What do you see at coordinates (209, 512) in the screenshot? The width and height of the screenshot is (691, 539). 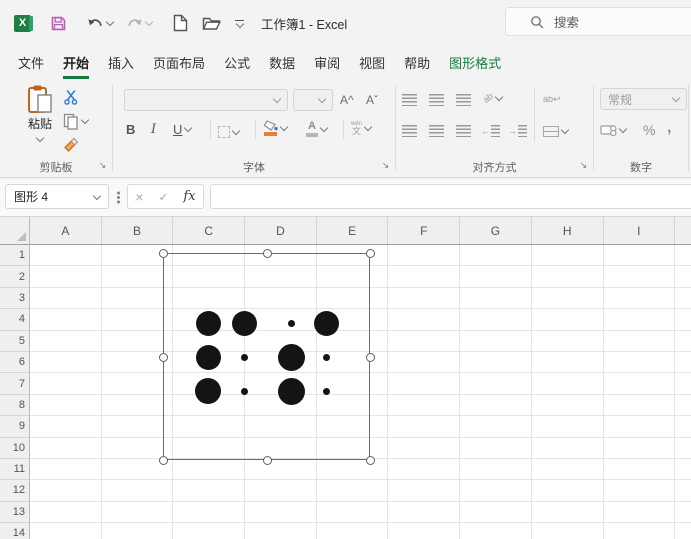 I see `cell-c13` at bounding box center [209, 512].